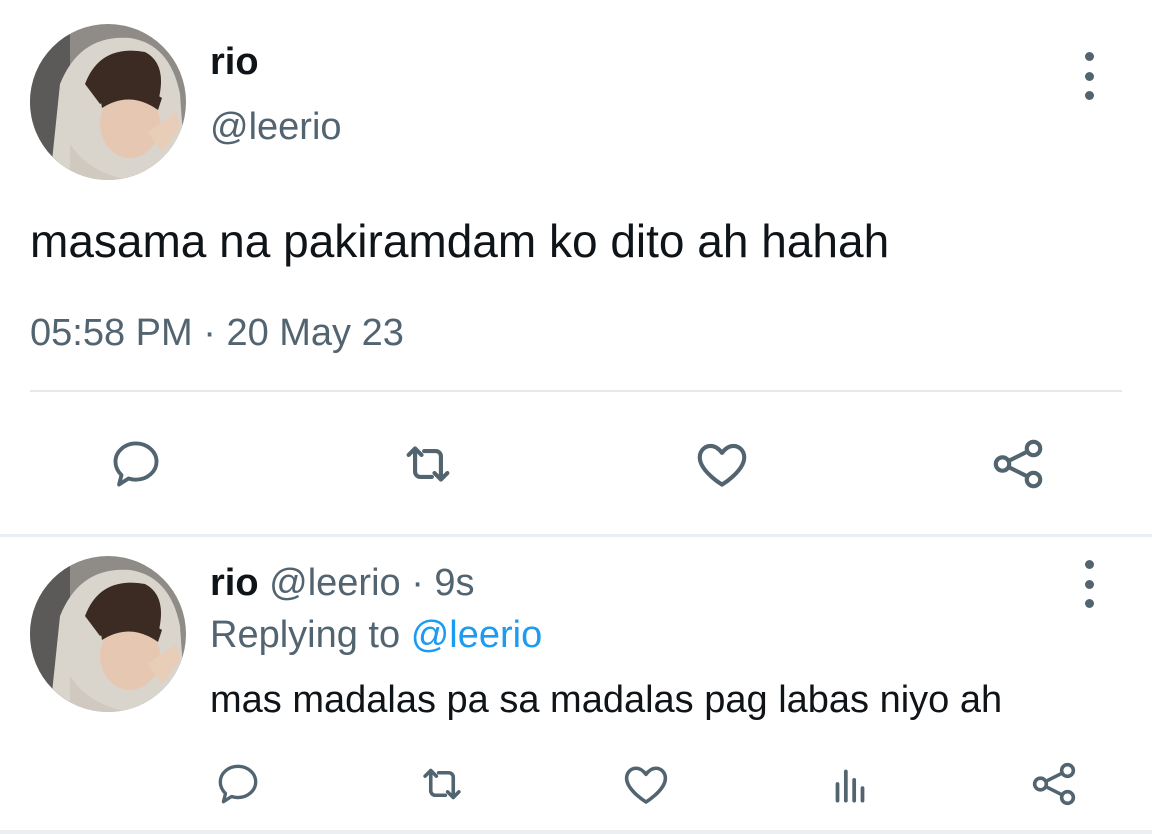 This screenshot has height=834, width=1152. I want to click on tweet-time: 05:58 PM, so click(111, 333).